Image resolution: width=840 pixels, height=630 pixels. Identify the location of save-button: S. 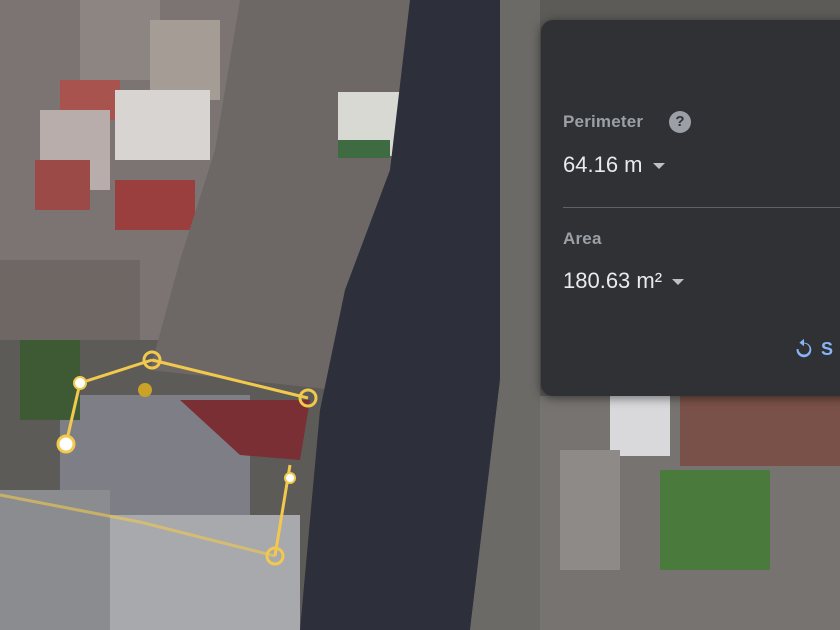
(813, 349).